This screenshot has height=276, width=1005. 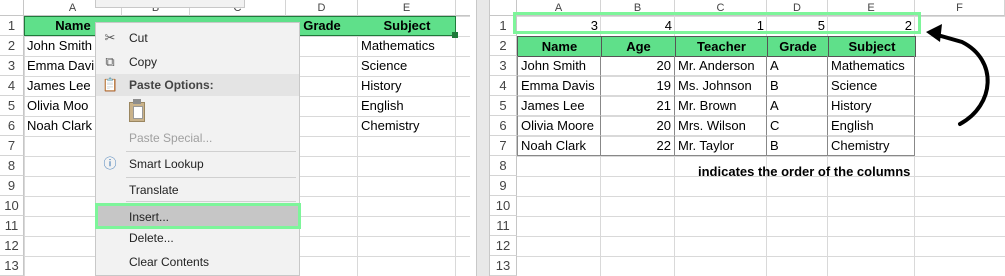 I want to click on left-subject-cell: English, so click(x=407, y=106).